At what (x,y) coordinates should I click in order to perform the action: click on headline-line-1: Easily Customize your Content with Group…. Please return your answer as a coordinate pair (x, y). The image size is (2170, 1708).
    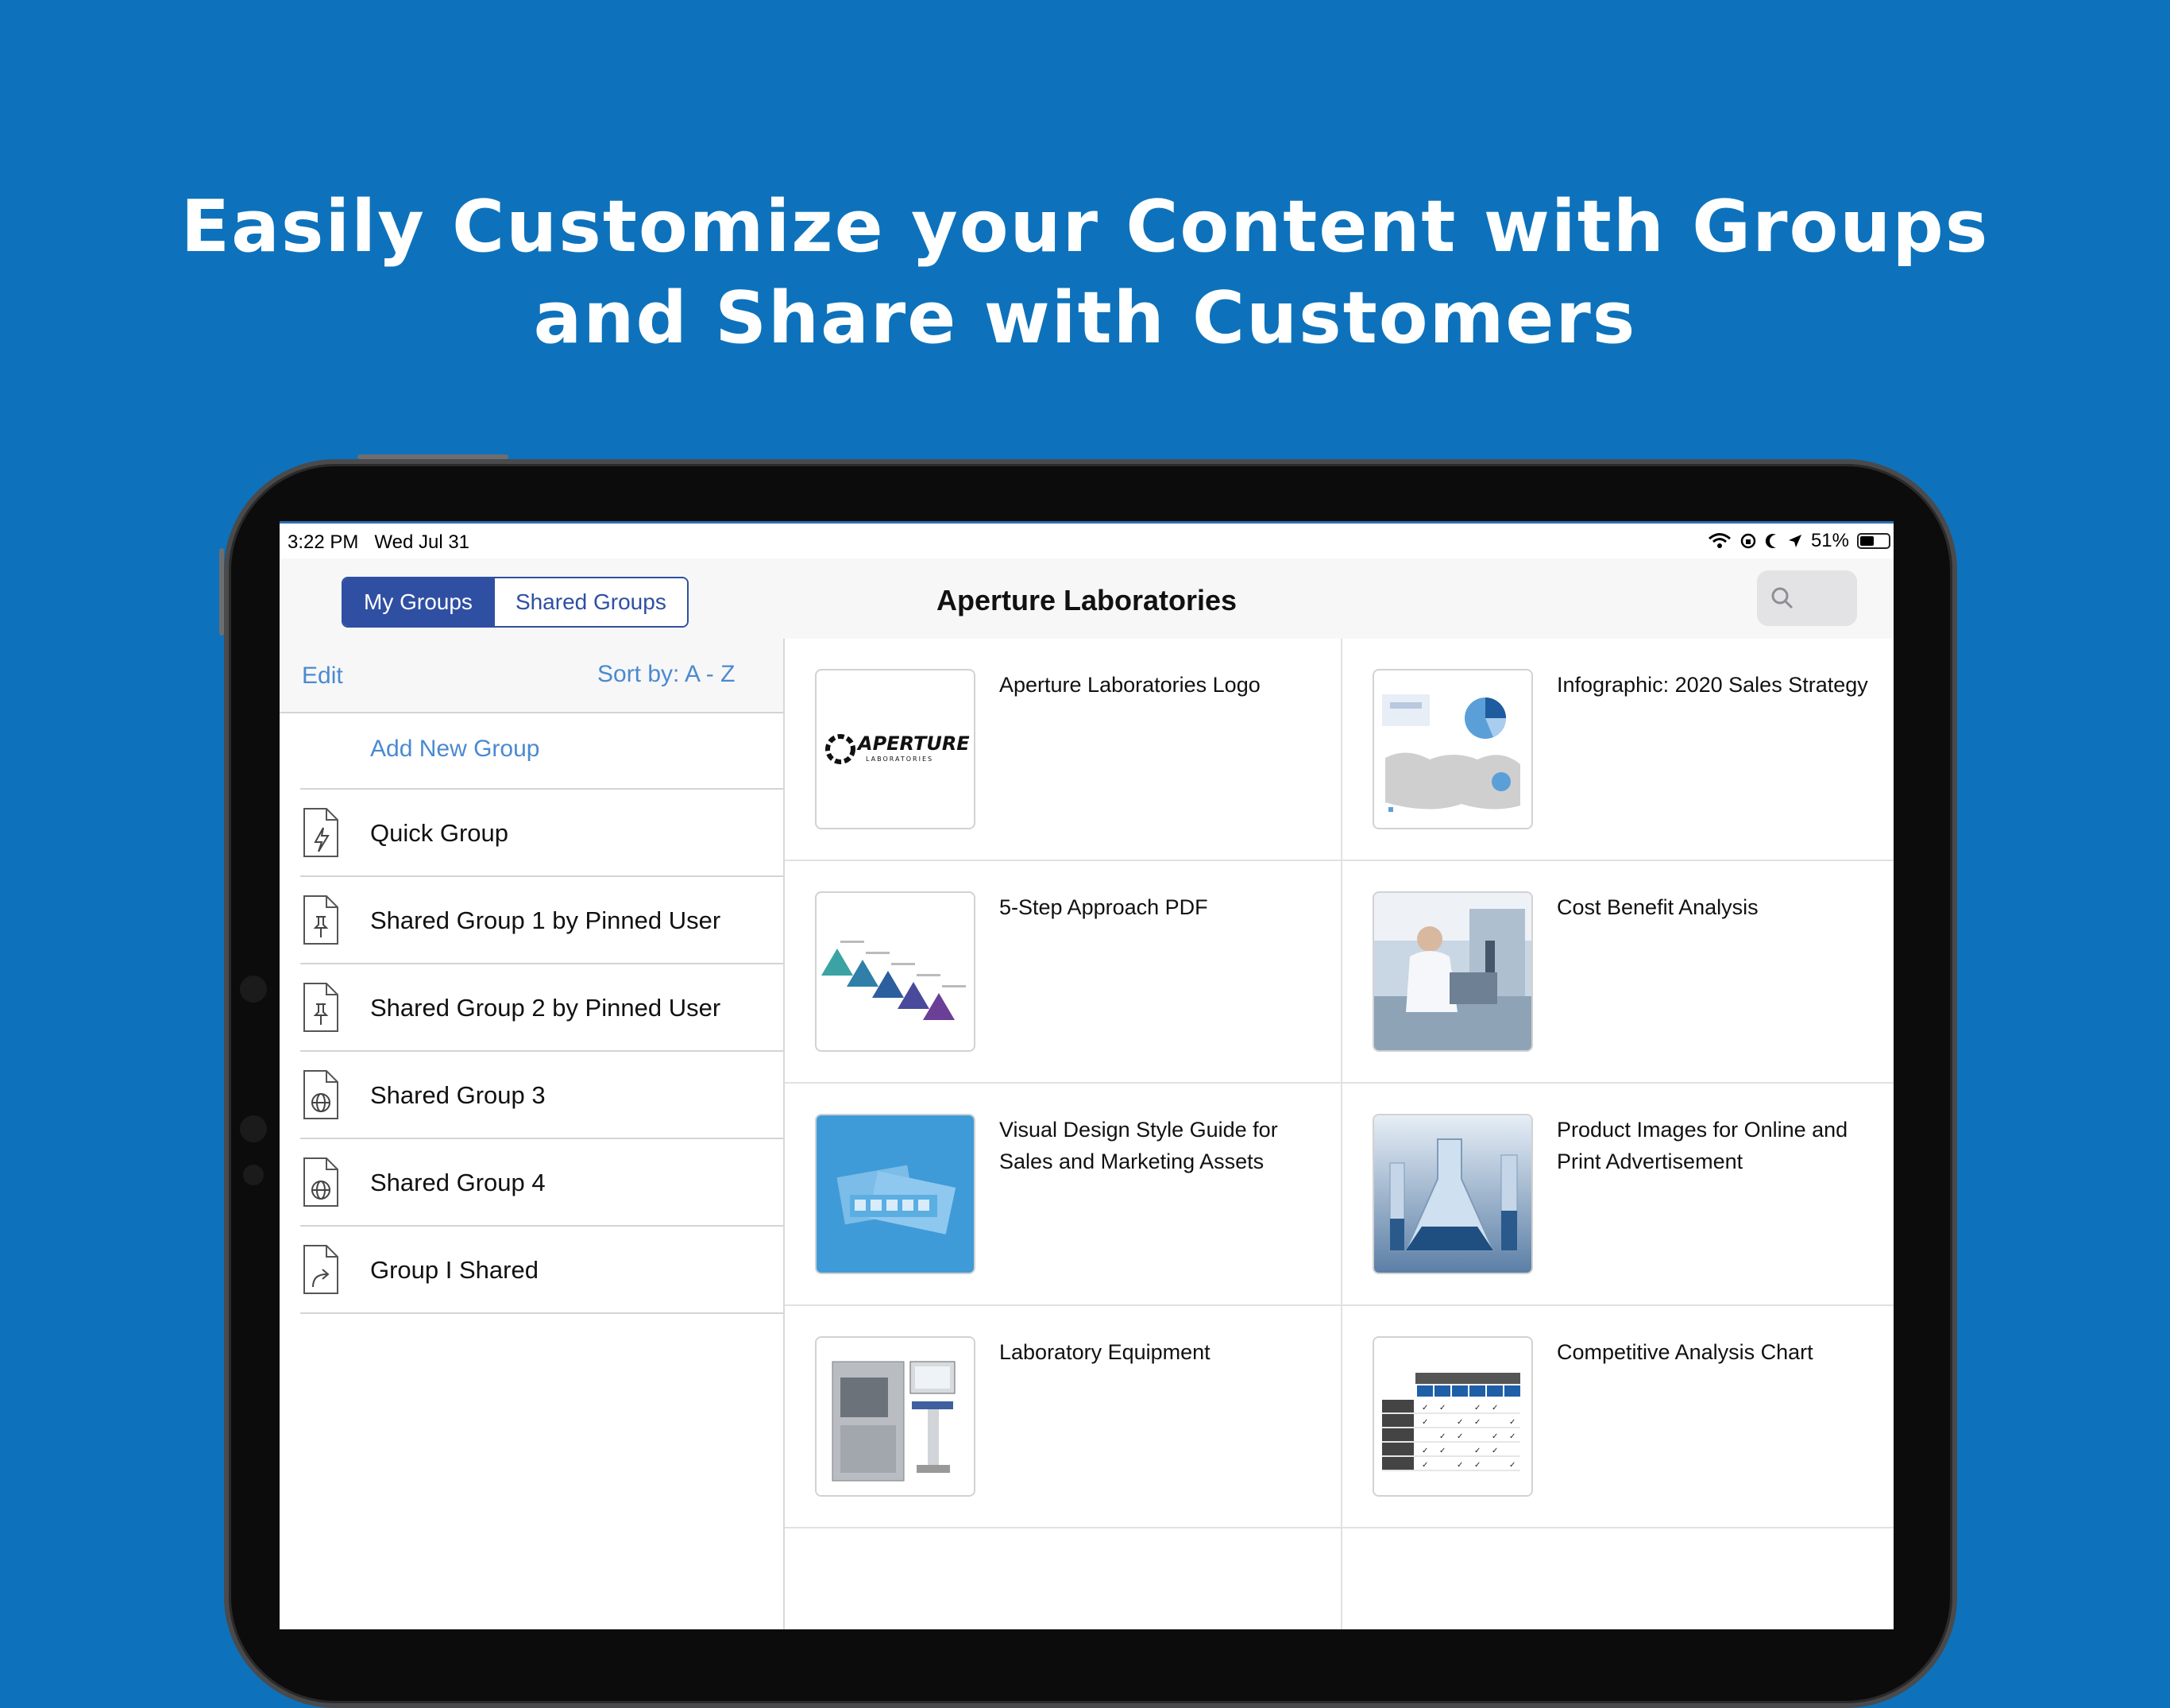
    Looking at the image, I should click on (1085, 227).